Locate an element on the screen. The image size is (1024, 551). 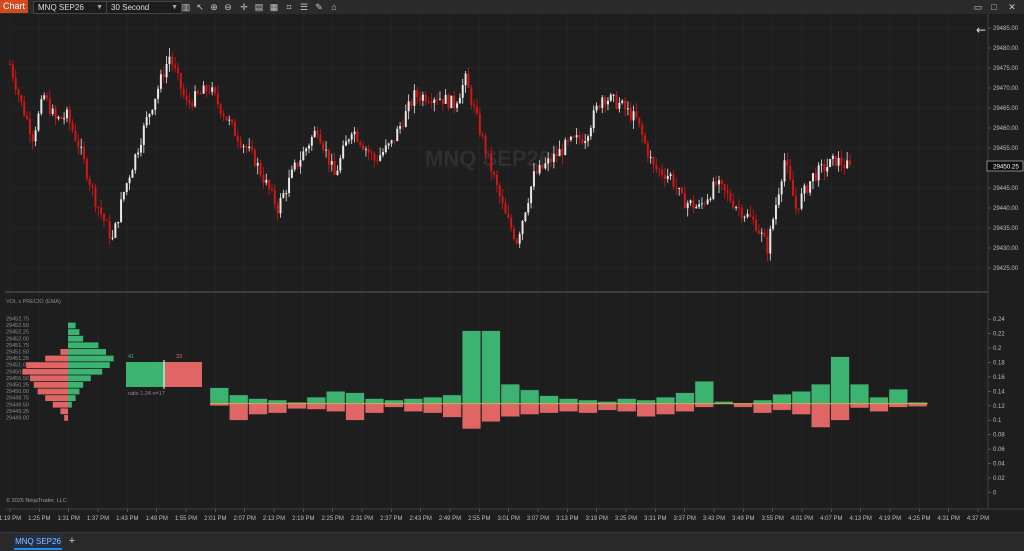
properties-icon: ▦ is located at coordinates (274, 7).